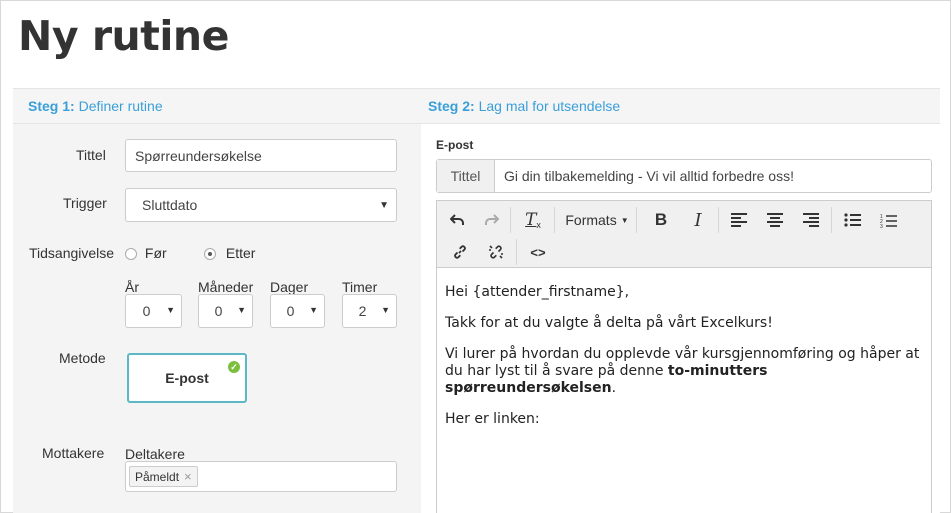 The width and height of the screenshot is (951, 513). Describe the element at coordinates (369, 311) in the screenshot. I see `hours-select: 2 ▼` at that location.